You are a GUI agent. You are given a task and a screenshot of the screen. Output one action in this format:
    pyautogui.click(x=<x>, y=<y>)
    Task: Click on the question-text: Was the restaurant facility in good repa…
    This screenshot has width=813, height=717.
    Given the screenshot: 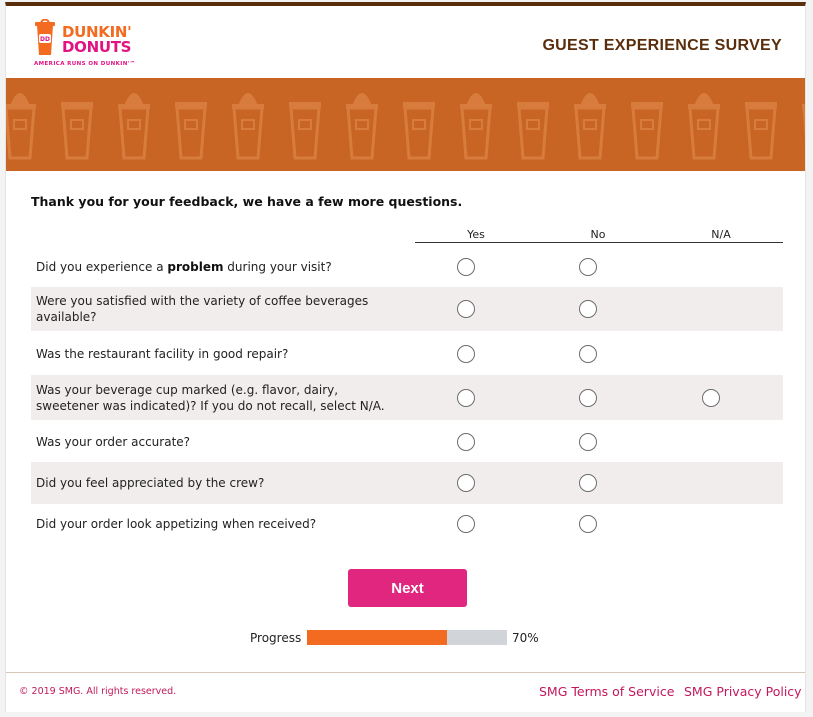 What is the action you would take?
    pyautogui.click(x=216, y=354)
    